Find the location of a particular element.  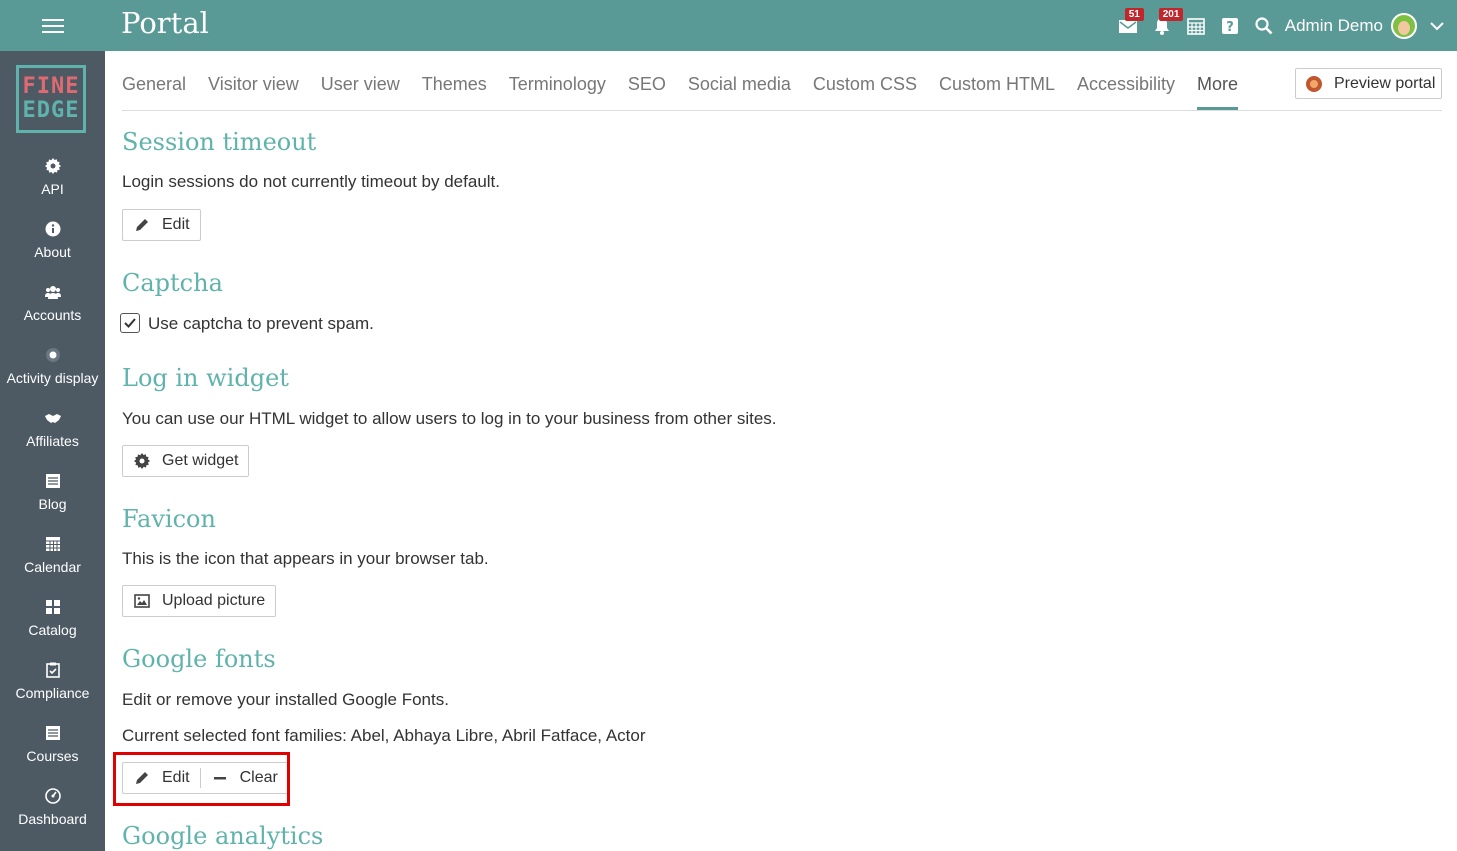

menu-button is located at coordinates (52, 25).